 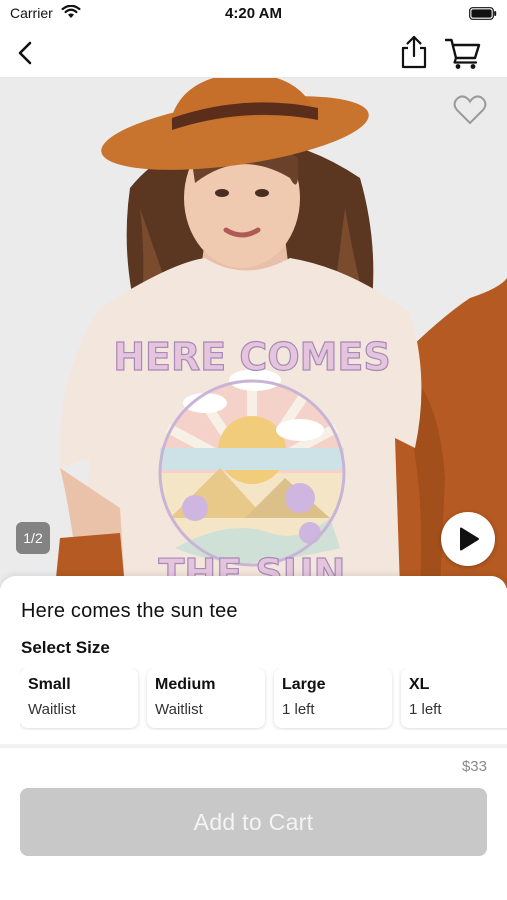 I want to click on cart-button, so click(x=463, y=53).